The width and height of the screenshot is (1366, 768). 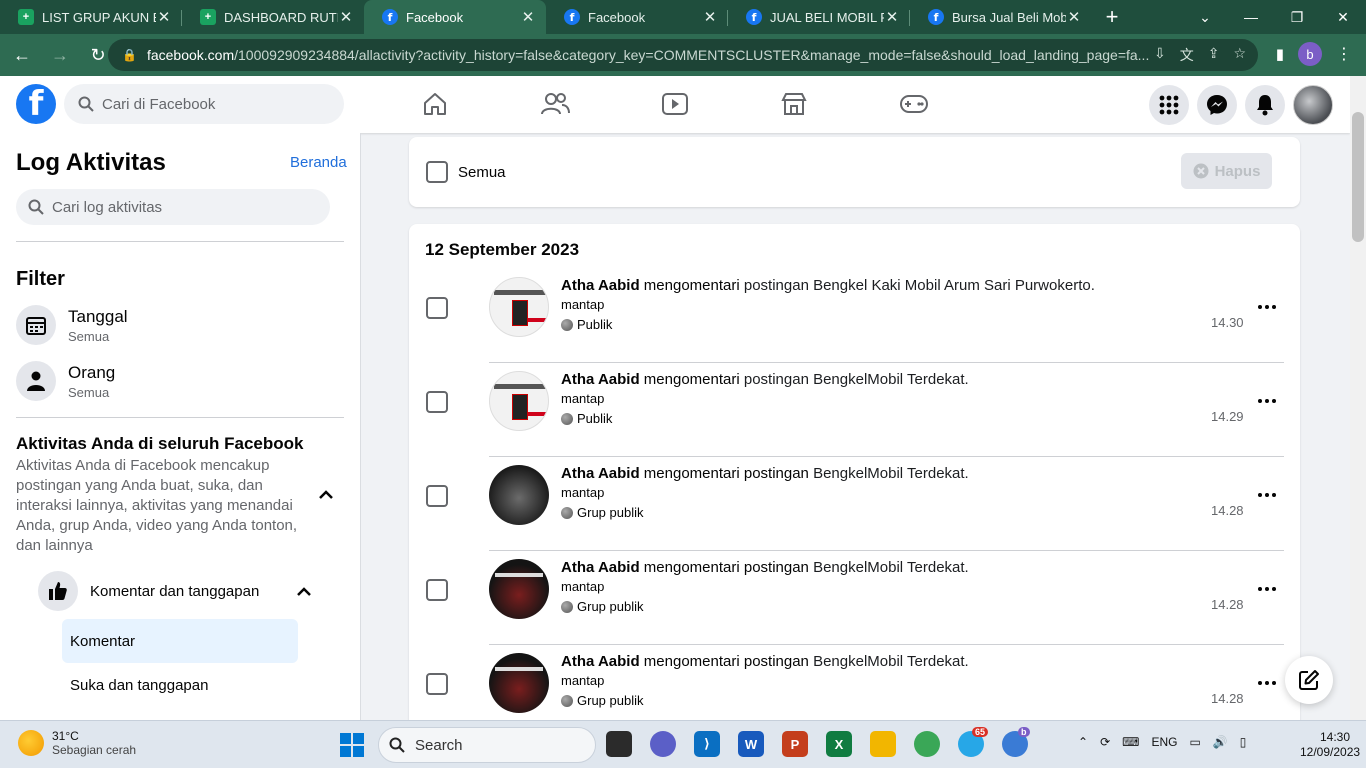 What do you see at coordinates (1169, 105) in the screenshot?
I see `menu-grid-icon` at bounding box center [1169, 105].